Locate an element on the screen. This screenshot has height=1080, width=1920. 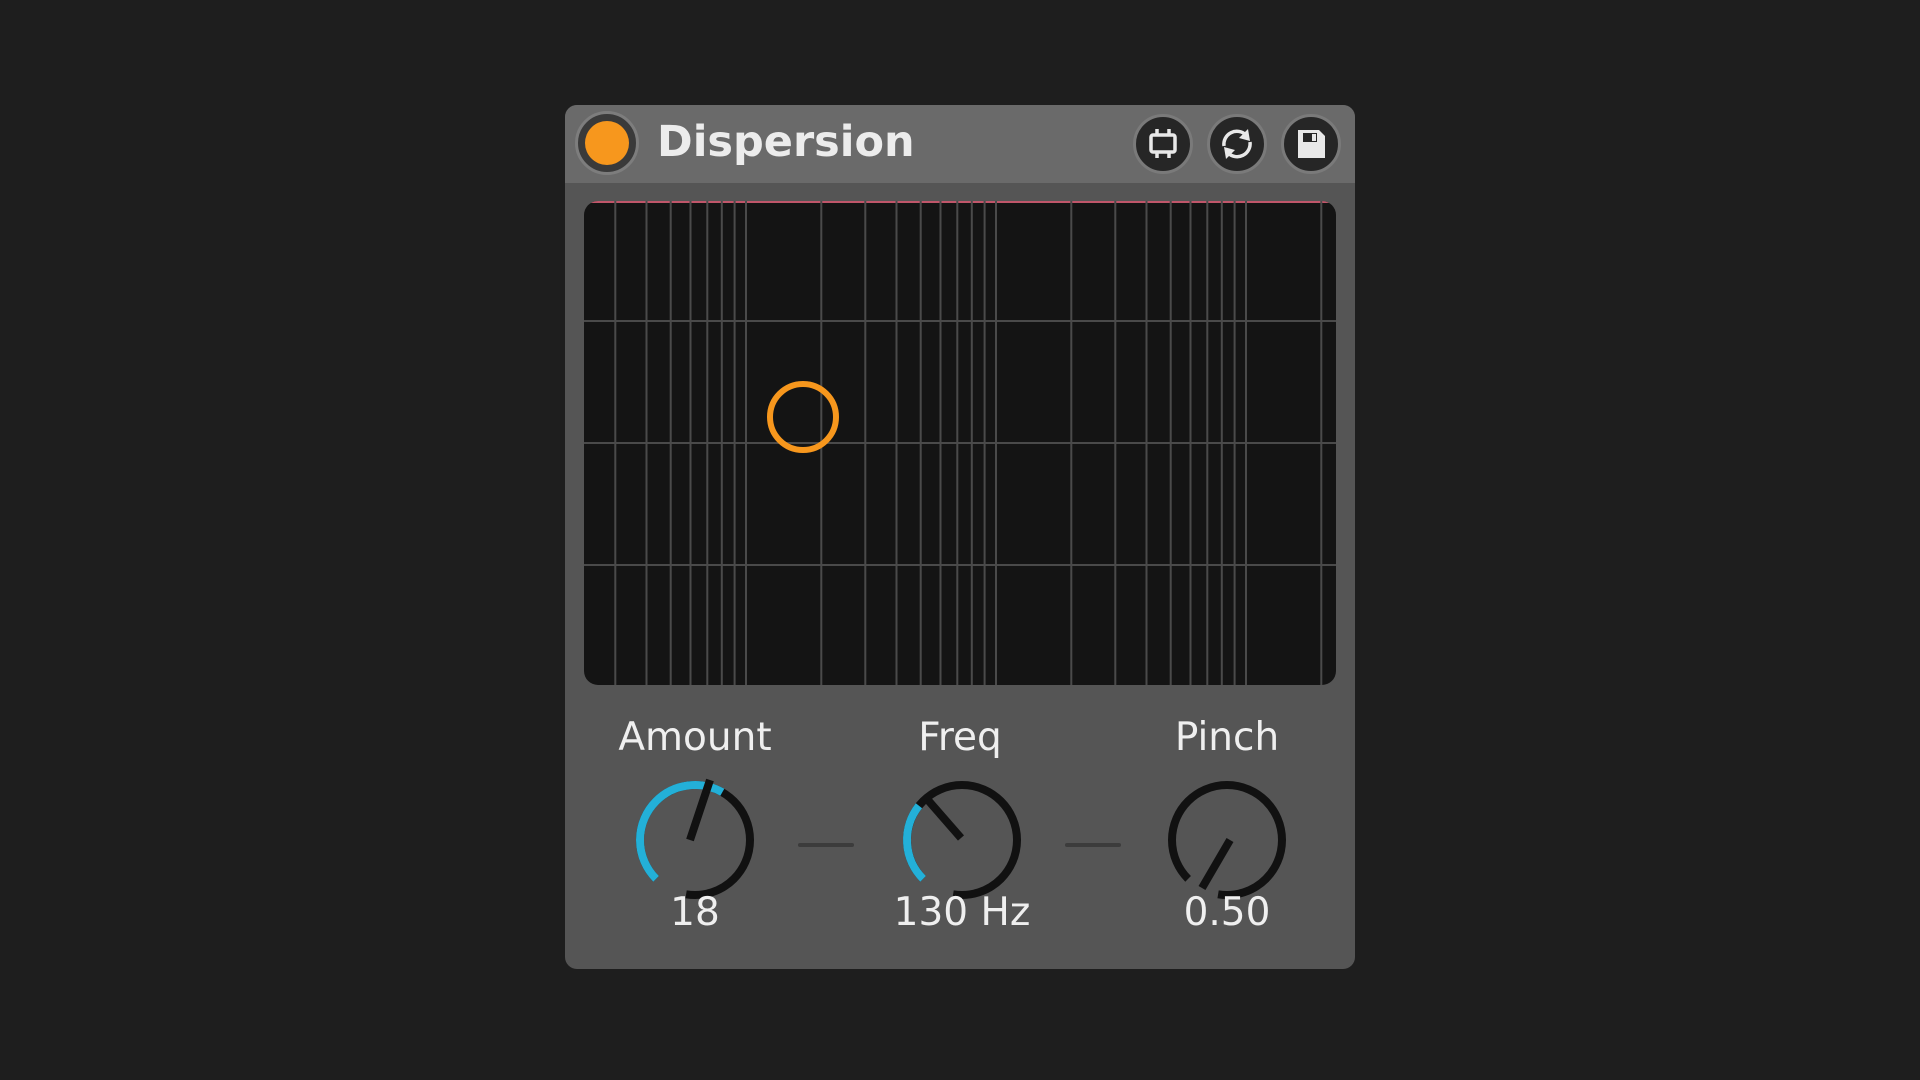
amount-label: Amount is located at coordinates (695, 737).